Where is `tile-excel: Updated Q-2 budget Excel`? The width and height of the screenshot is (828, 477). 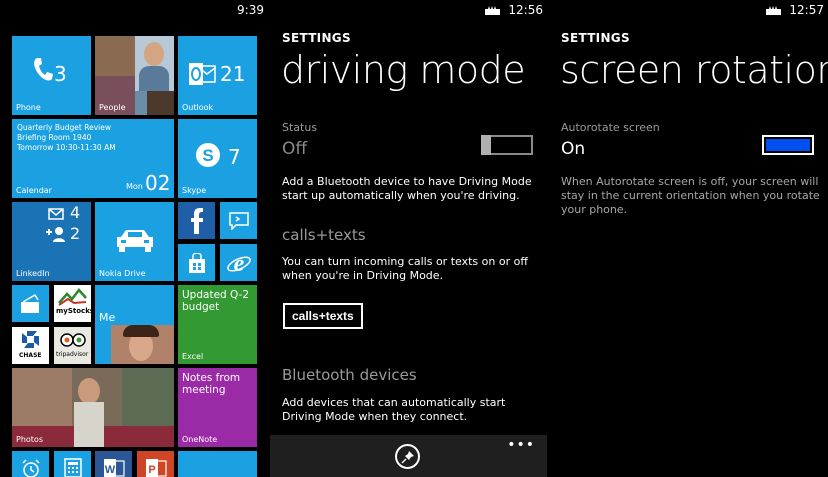 tile-excel: Updated Q-2 budget Excel is located at coordinates (217, 324).